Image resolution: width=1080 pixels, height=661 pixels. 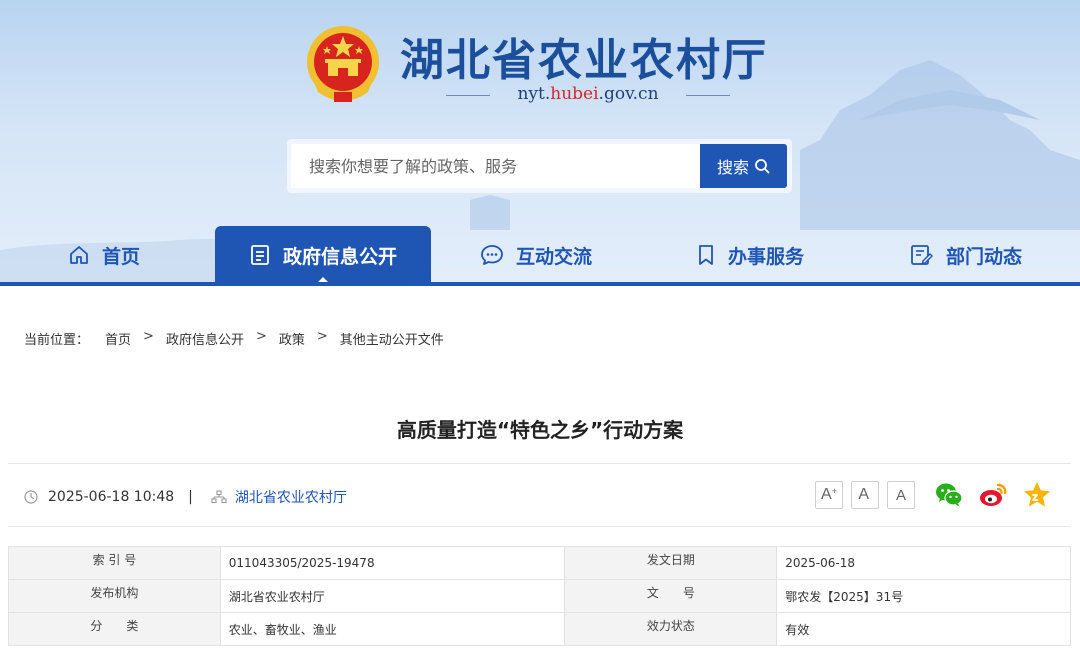 I want to click on home-icon, so click(x=79, y=255).